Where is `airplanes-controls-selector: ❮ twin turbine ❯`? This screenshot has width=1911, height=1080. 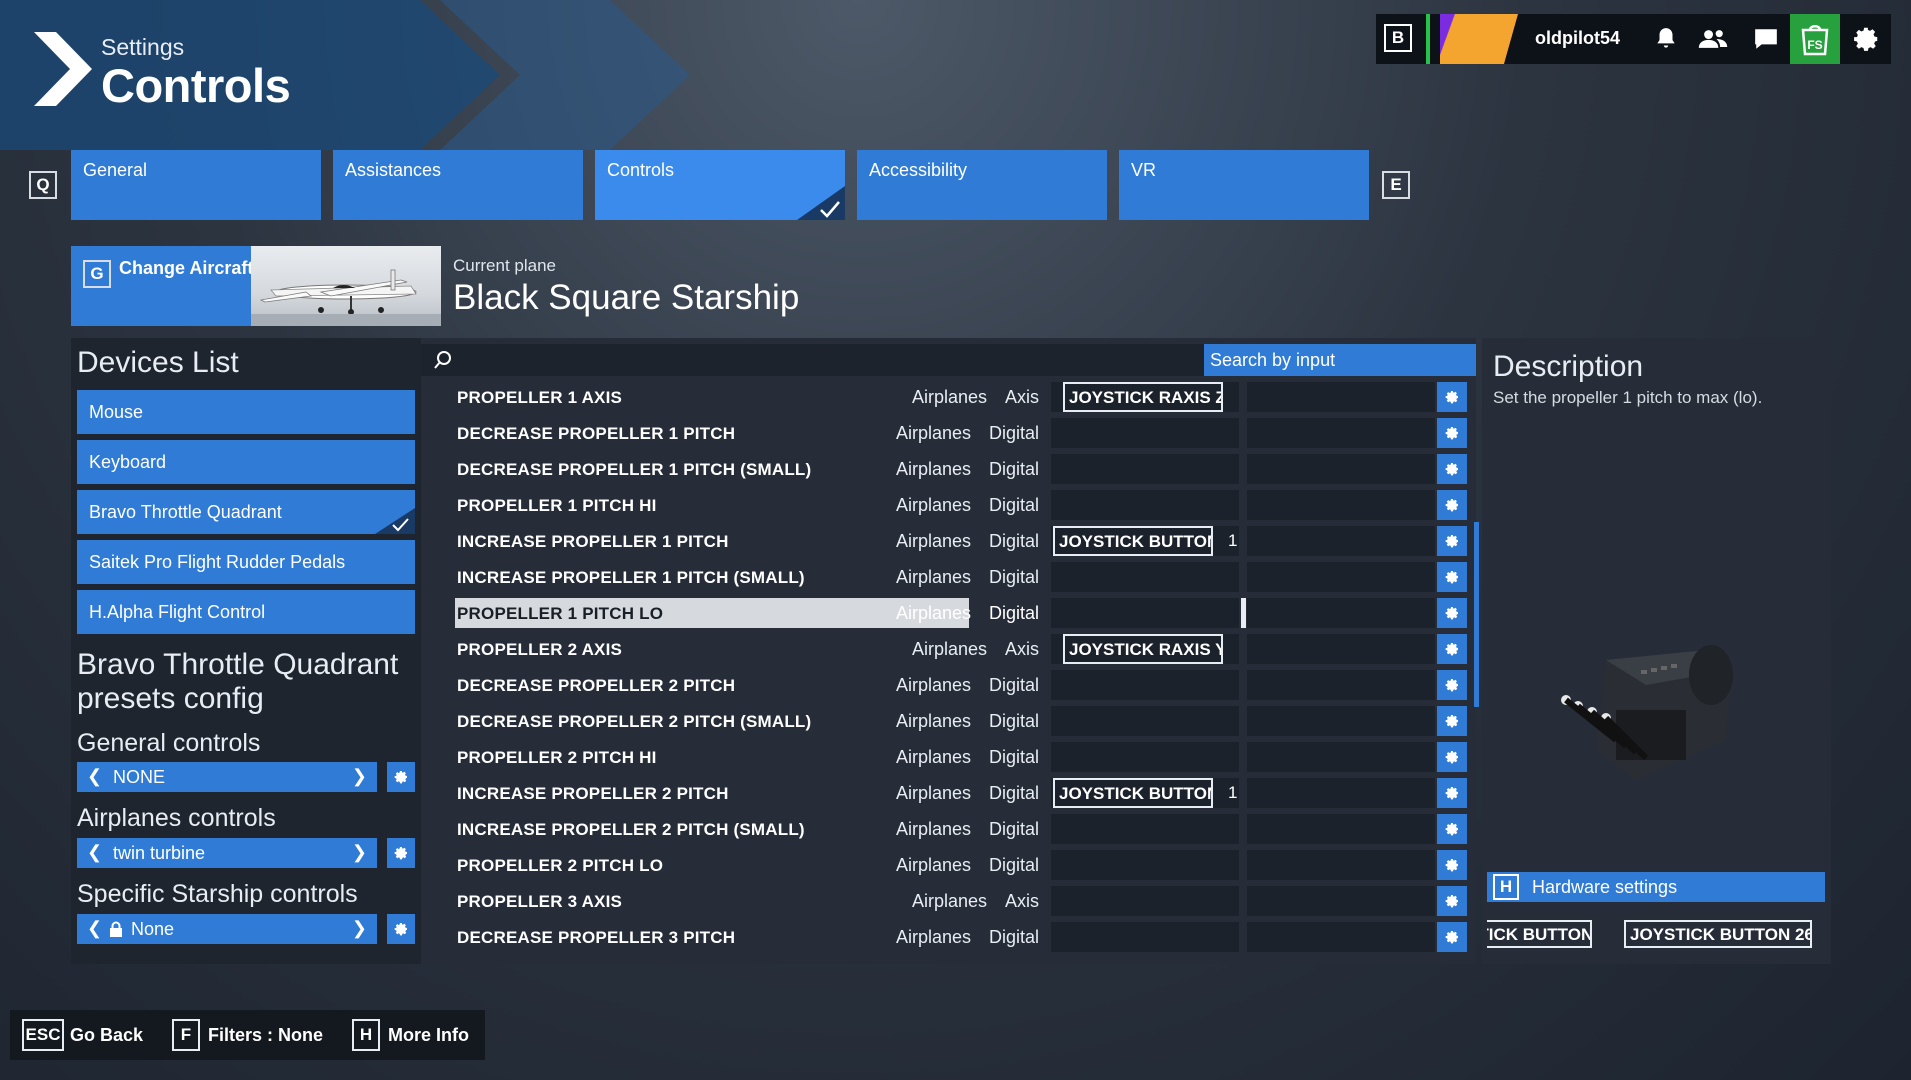
airplanes-controls-selector: ❮ twin turbine ❯ is located at coordinates (227, 853).